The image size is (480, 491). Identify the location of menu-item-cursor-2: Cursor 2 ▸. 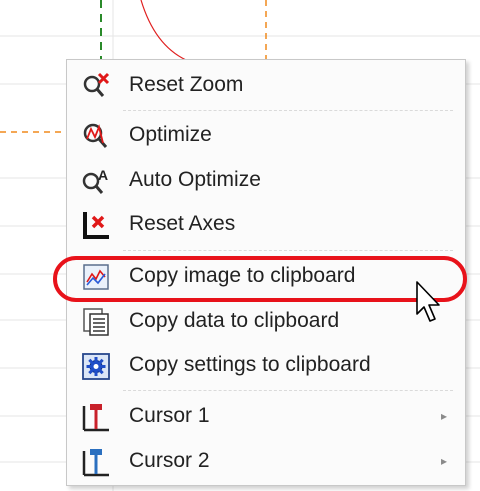
(266, 461).